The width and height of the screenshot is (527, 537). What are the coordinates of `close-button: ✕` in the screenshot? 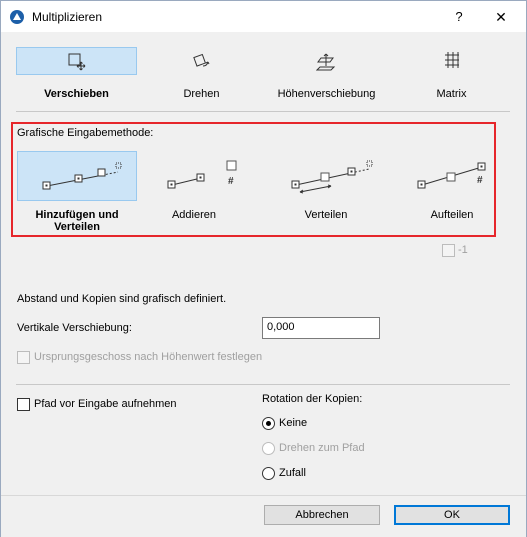 It's located at (501, 17).